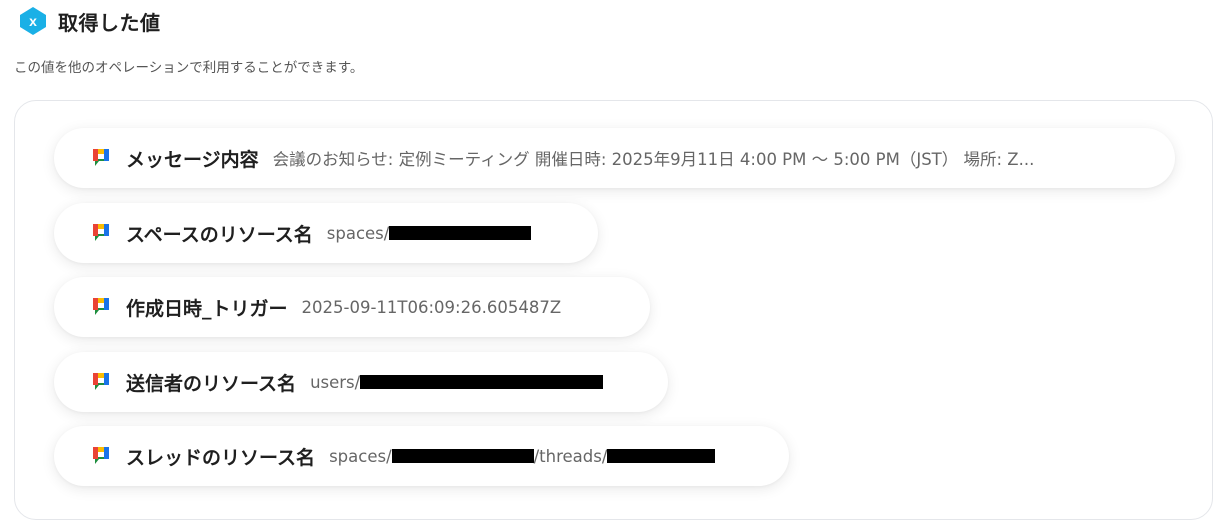 This screenshot has height=520, width=1222. I want to click on page-title: 取得した値, so click(109, 22).